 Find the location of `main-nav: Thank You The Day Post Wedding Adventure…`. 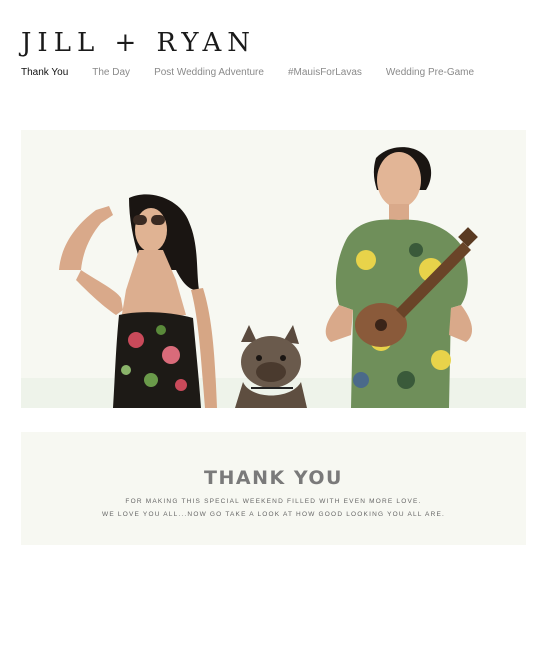

main-nav: Thank You The Day Post Wedding Adventure… is located at coordinates (259, 72).